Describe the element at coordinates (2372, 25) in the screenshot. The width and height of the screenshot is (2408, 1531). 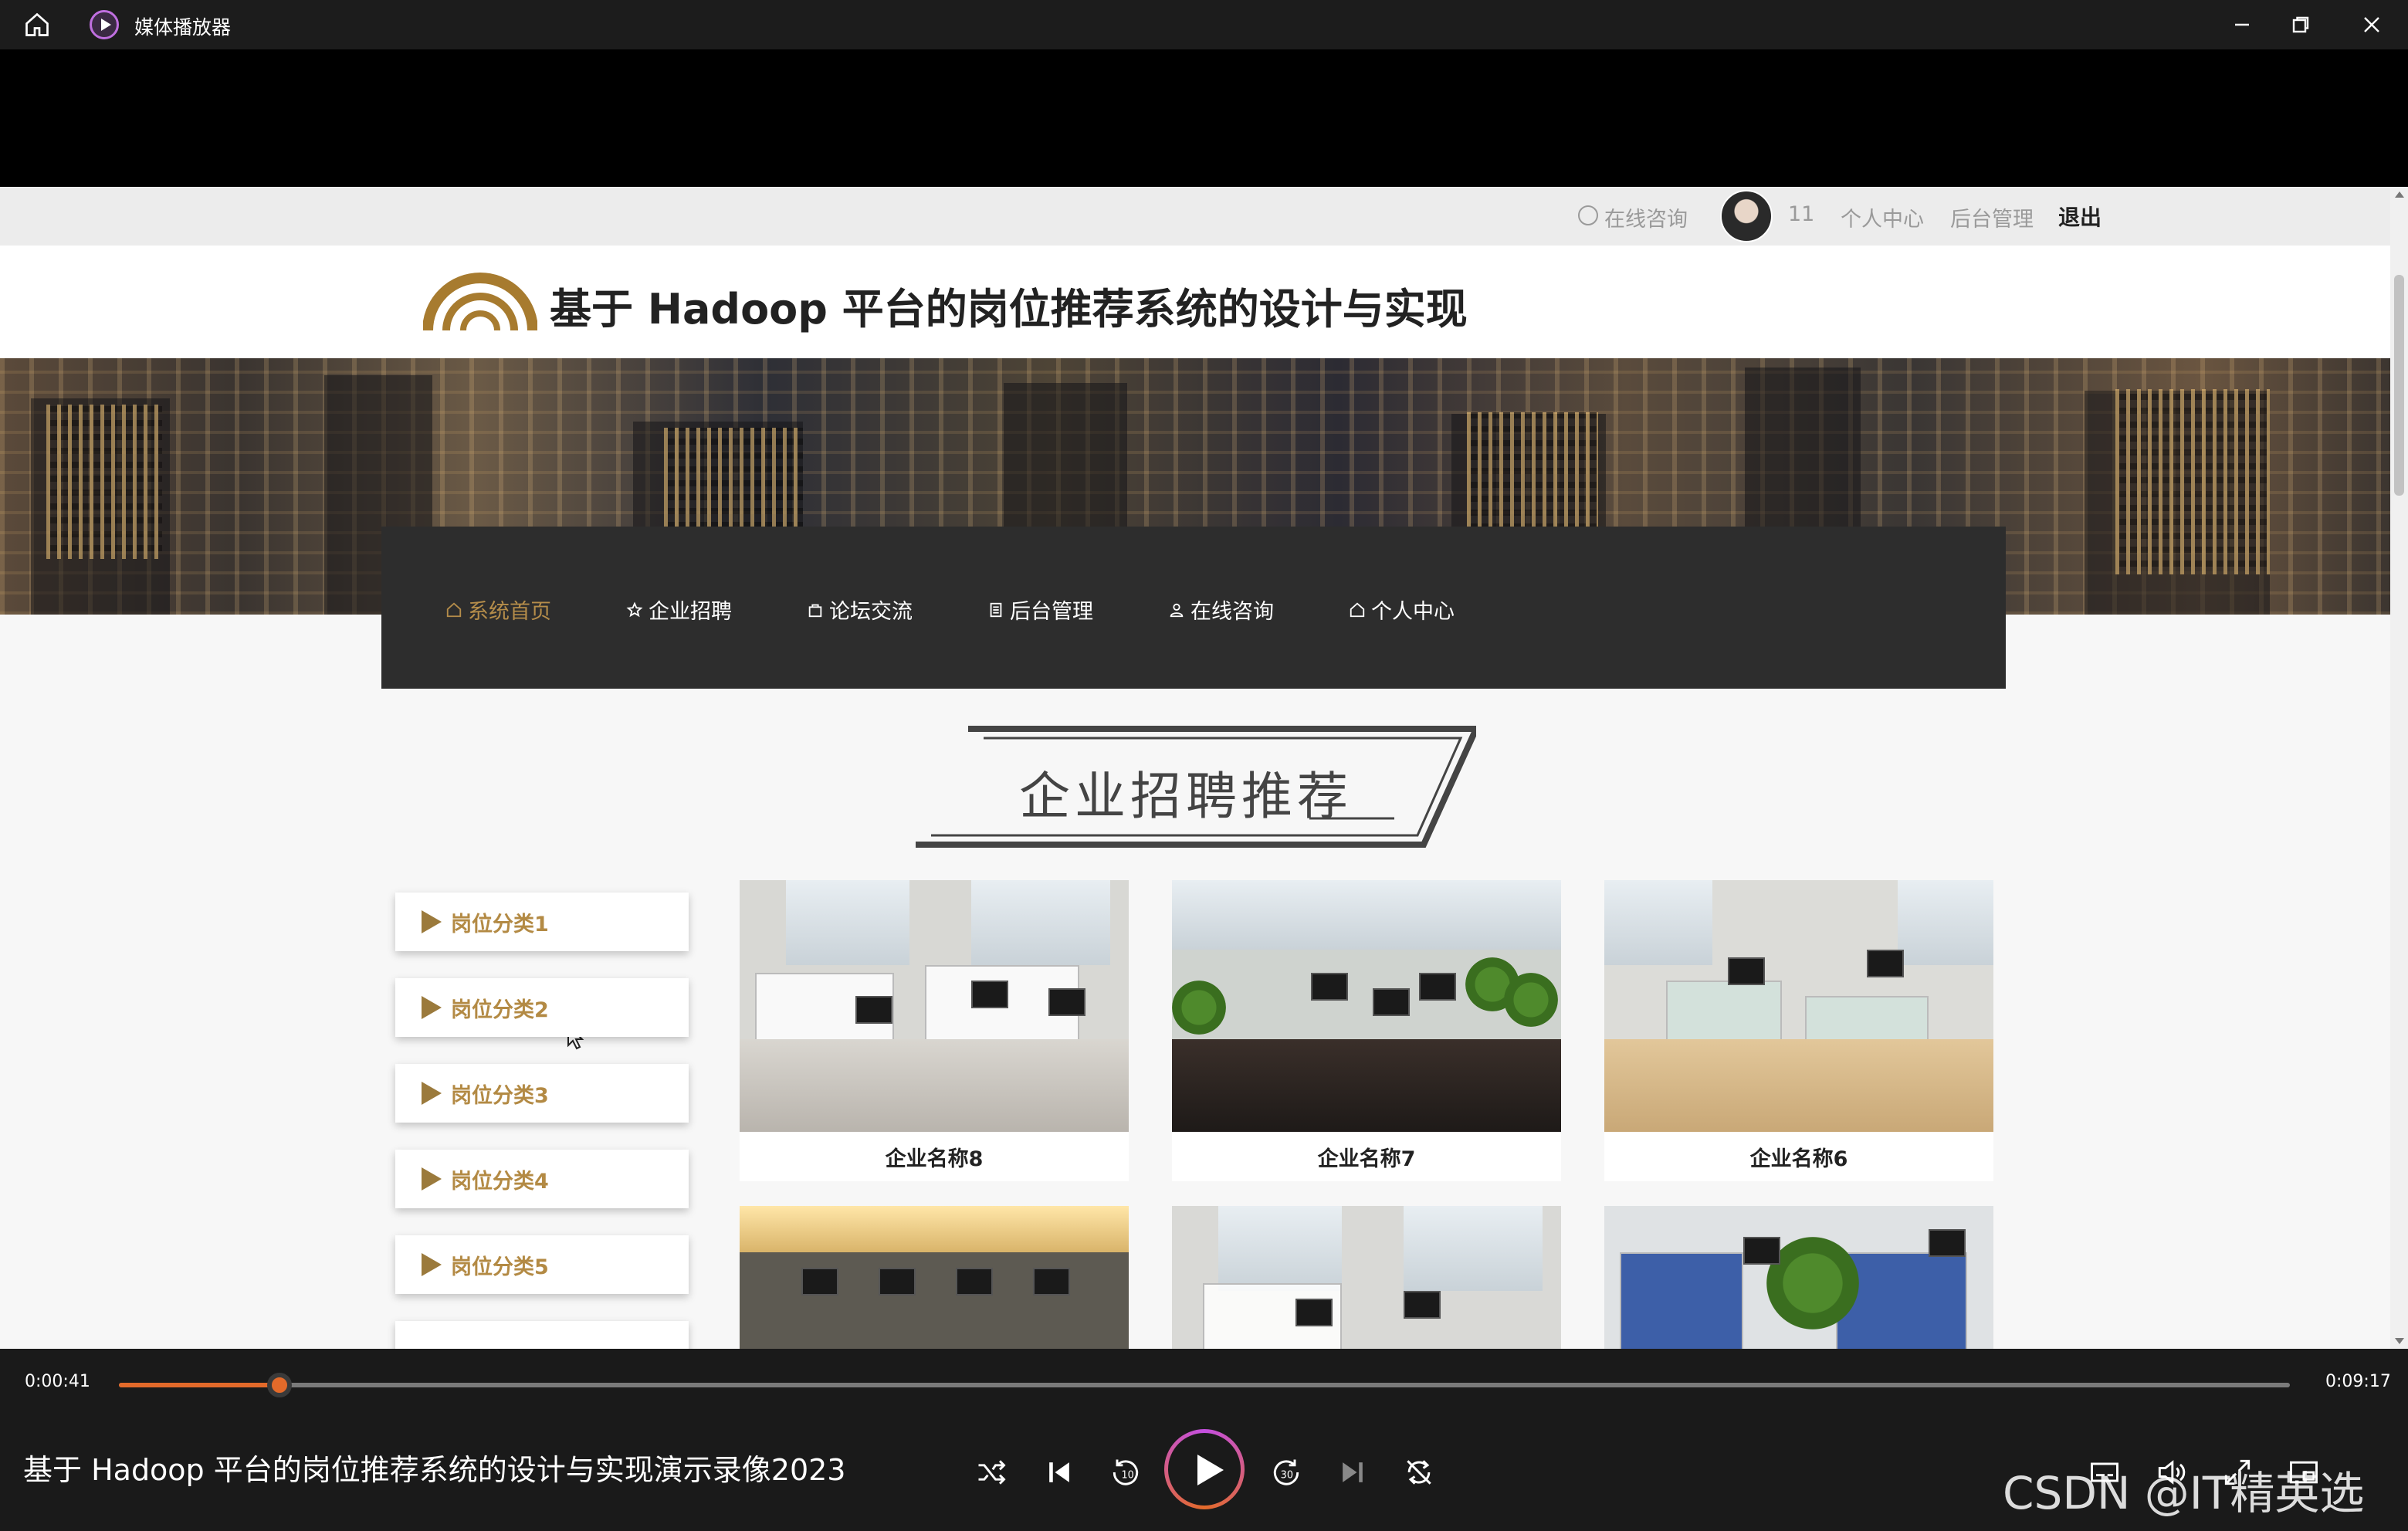
I see `close-button` at that location.